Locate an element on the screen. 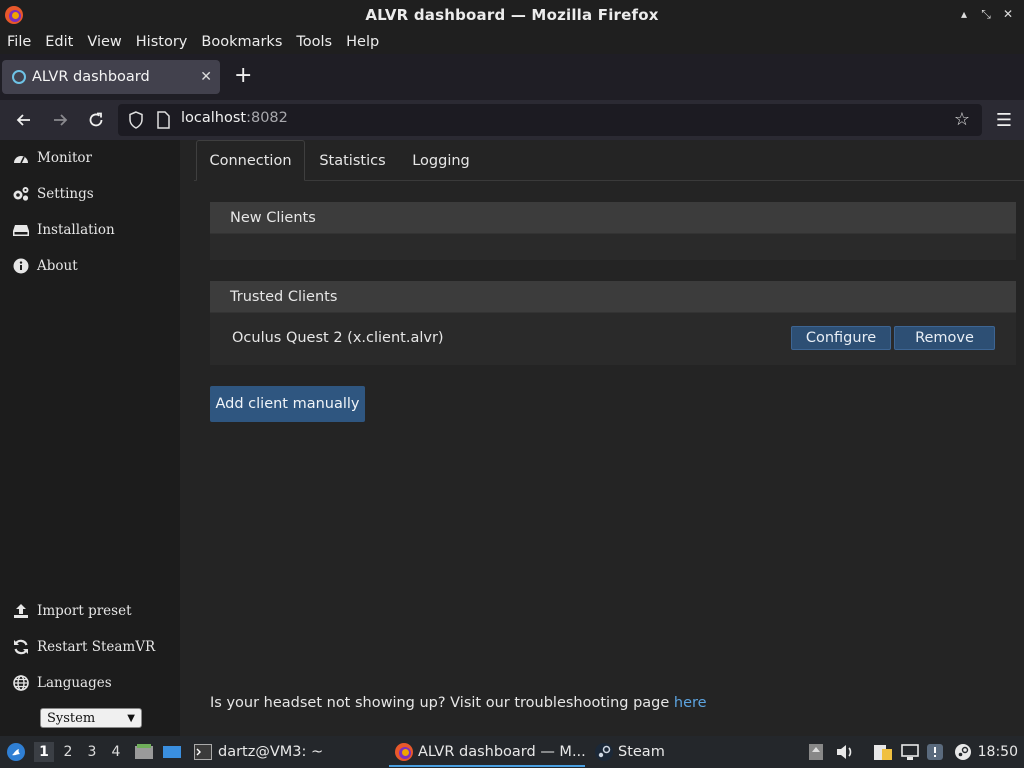 The width and height of the screenshot is (1024, 768). restore-icon: ⤡ is located at coordinates (986, 14).